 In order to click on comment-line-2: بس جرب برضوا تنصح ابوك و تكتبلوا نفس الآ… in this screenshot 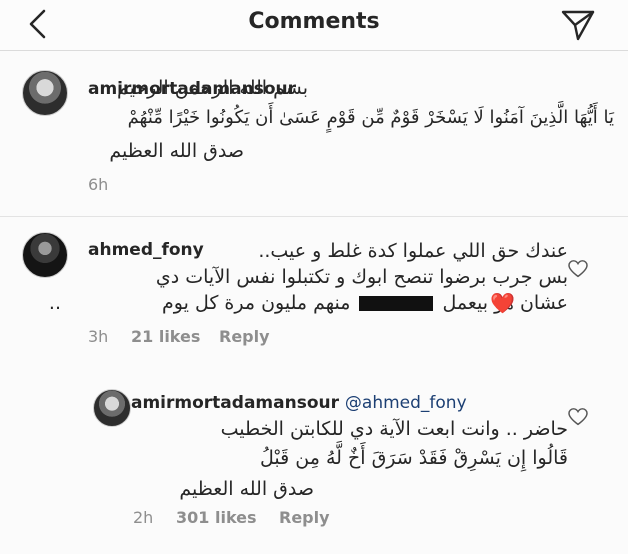, I will do `click(361, 277)`.